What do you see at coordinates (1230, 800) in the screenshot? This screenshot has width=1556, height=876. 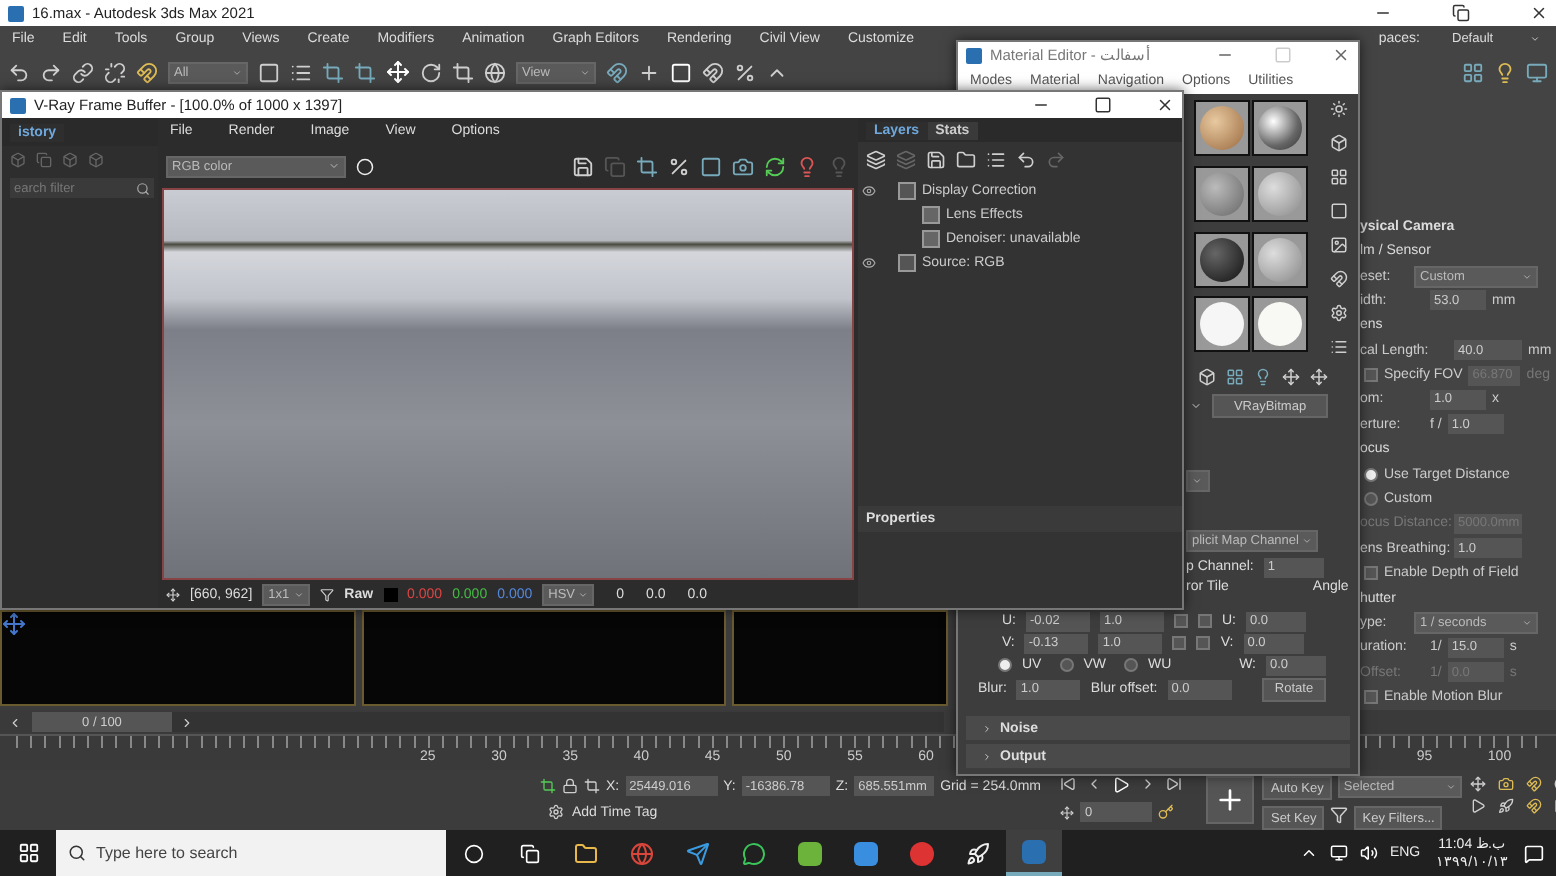 I see `set-key-button` at bounding box center [1230, 800].